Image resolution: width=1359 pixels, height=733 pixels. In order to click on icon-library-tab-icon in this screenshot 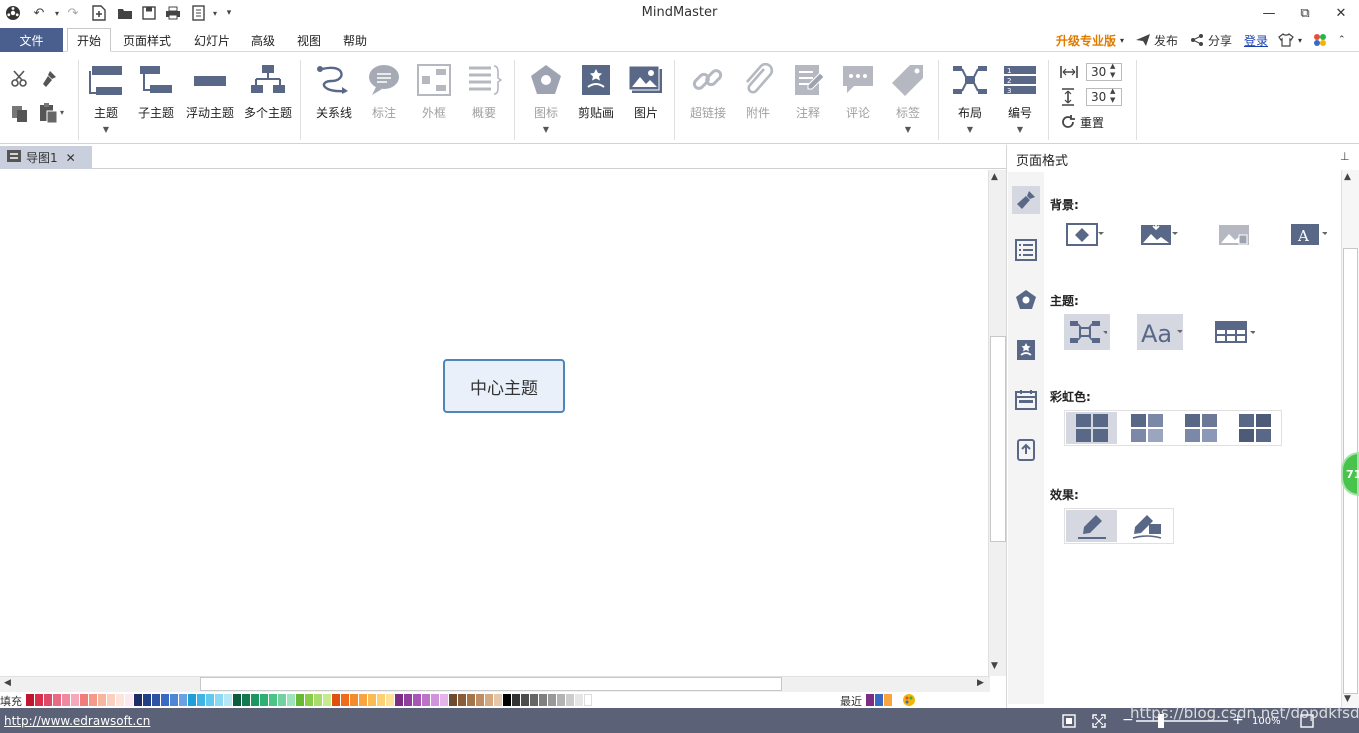, I will do `click(1026, 300)`.